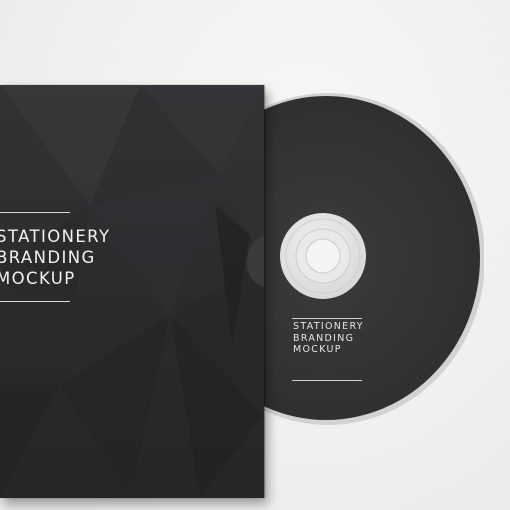 Image resolution: width=510 pixels, height=510 pixels. What do you see at coordinates (38, 278) in the screenshot?
I see `sleeve-title-line-3: MOCKUP` at bounding box center [38, 278].